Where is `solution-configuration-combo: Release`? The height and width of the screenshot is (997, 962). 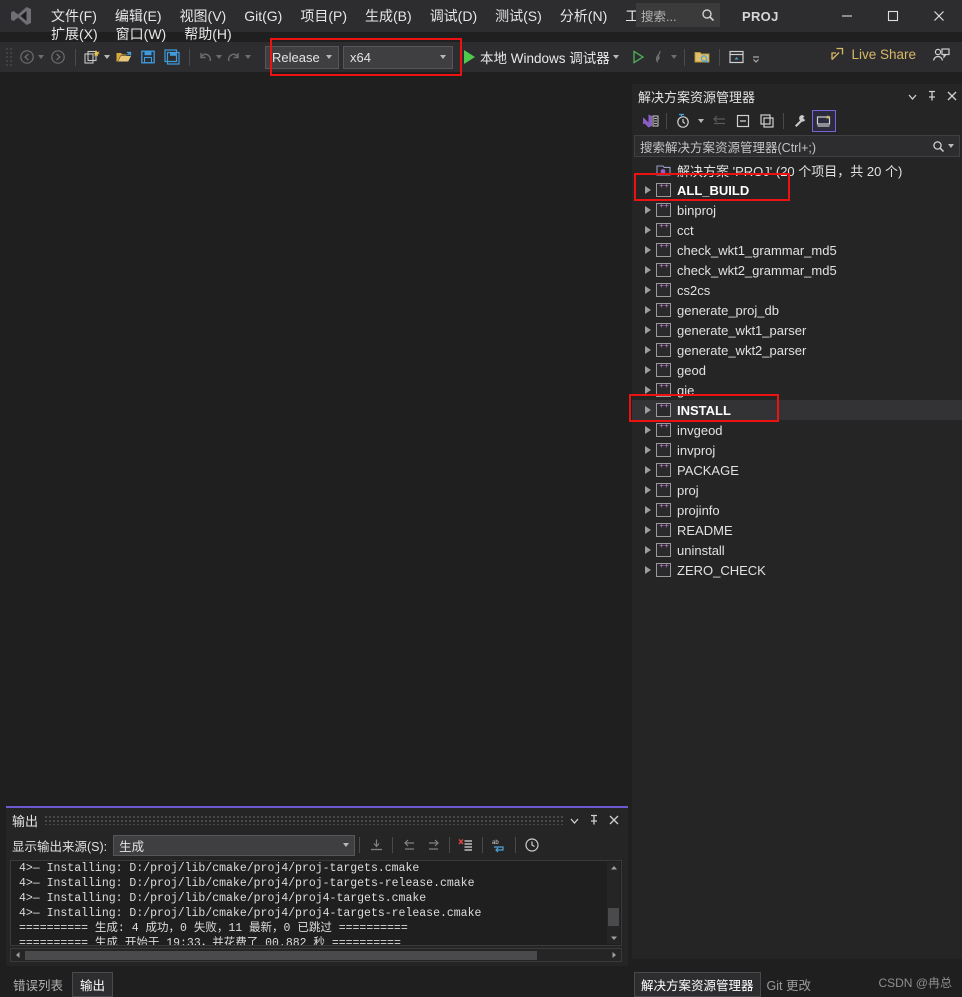
solution-configuration-combo: Release is located at coordinates (302, 57).